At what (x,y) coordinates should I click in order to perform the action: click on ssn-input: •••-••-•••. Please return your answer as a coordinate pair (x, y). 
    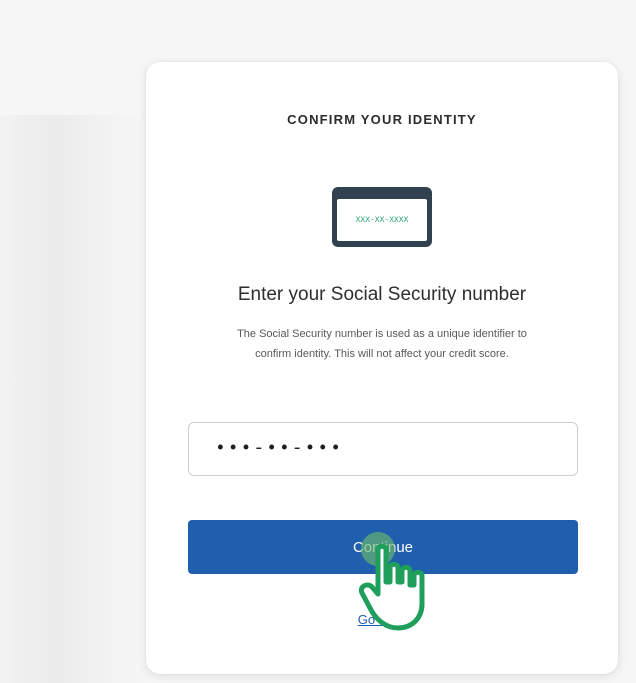
    Looking at the image, I should click on (383, 449).